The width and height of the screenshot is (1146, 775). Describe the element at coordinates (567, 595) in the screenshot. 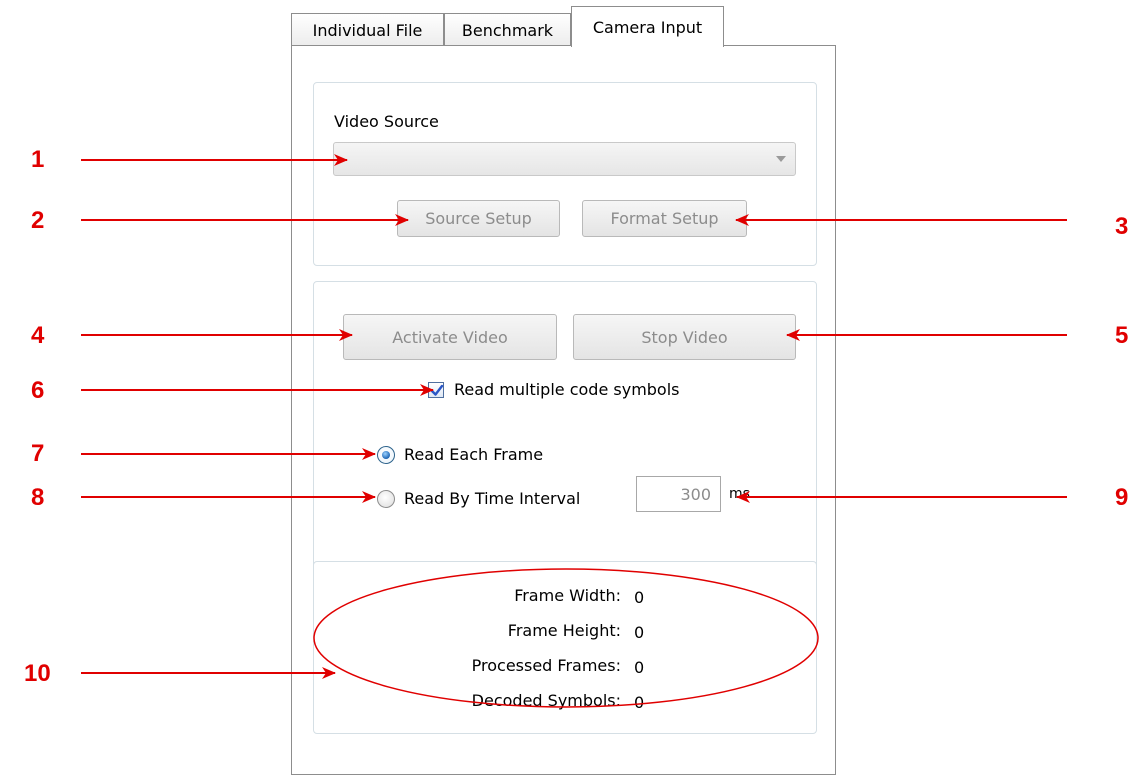

I see `frame-width-label: Frame Width:` at that location.